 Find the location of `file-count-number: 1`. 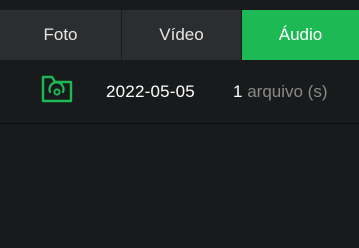

file-count-number: 1 is located at coordinates (238, 91).